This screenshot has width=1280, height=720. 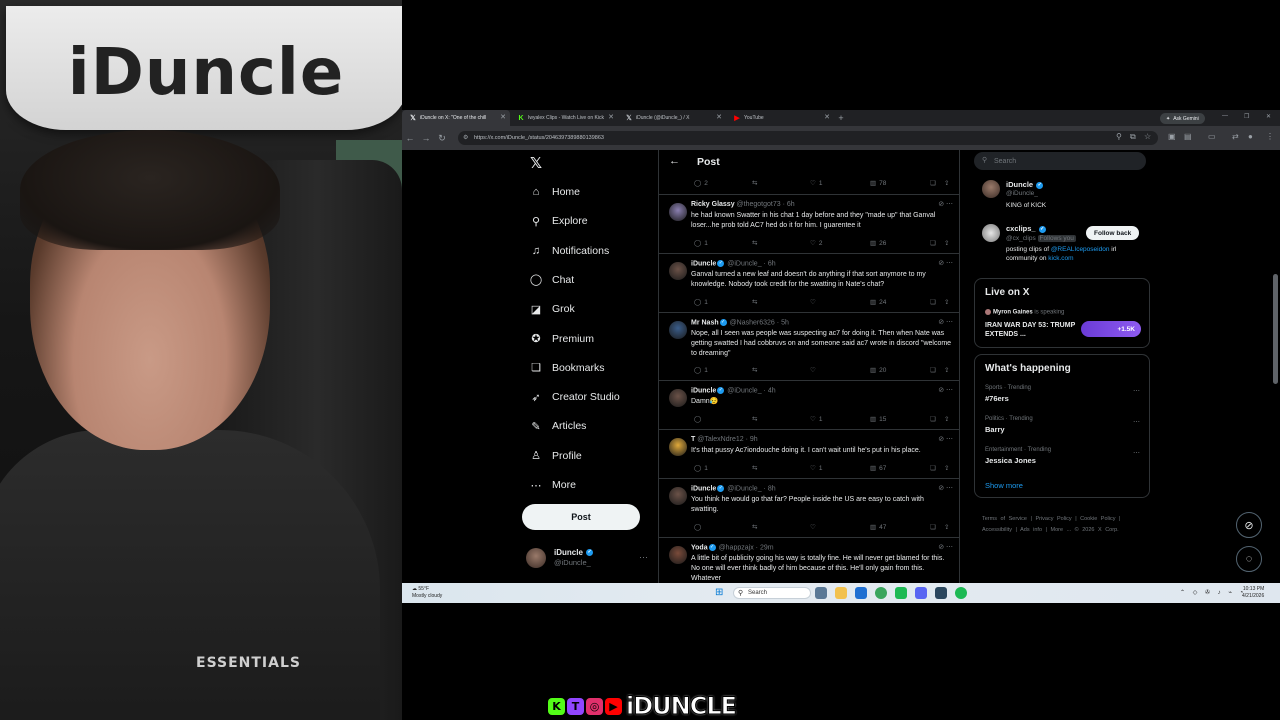 I want to click on account-name: iDuncle ✓, so click(x=1025, y=184).